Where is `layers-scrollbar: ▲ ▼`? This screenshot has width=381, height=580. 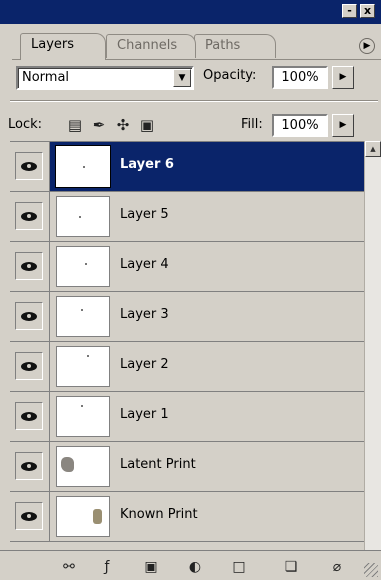
layers-scrollbar: ▲ ▼ is located at coordinates (372, 357).